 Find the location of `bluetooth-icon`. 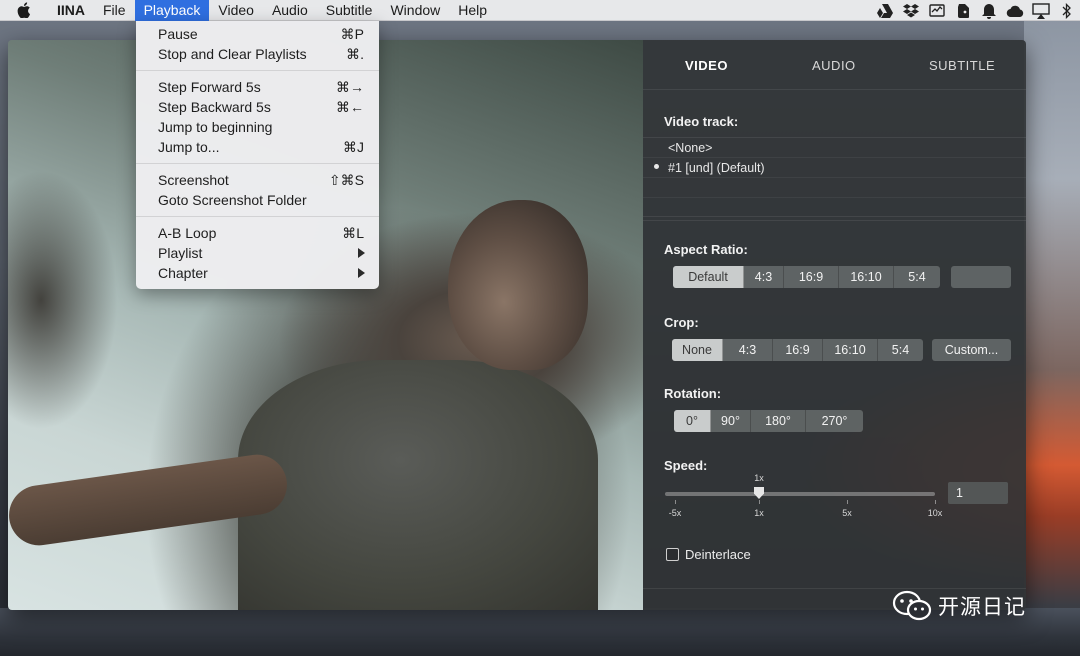

bluetooth-icon is located at coordinates (1067, 10).